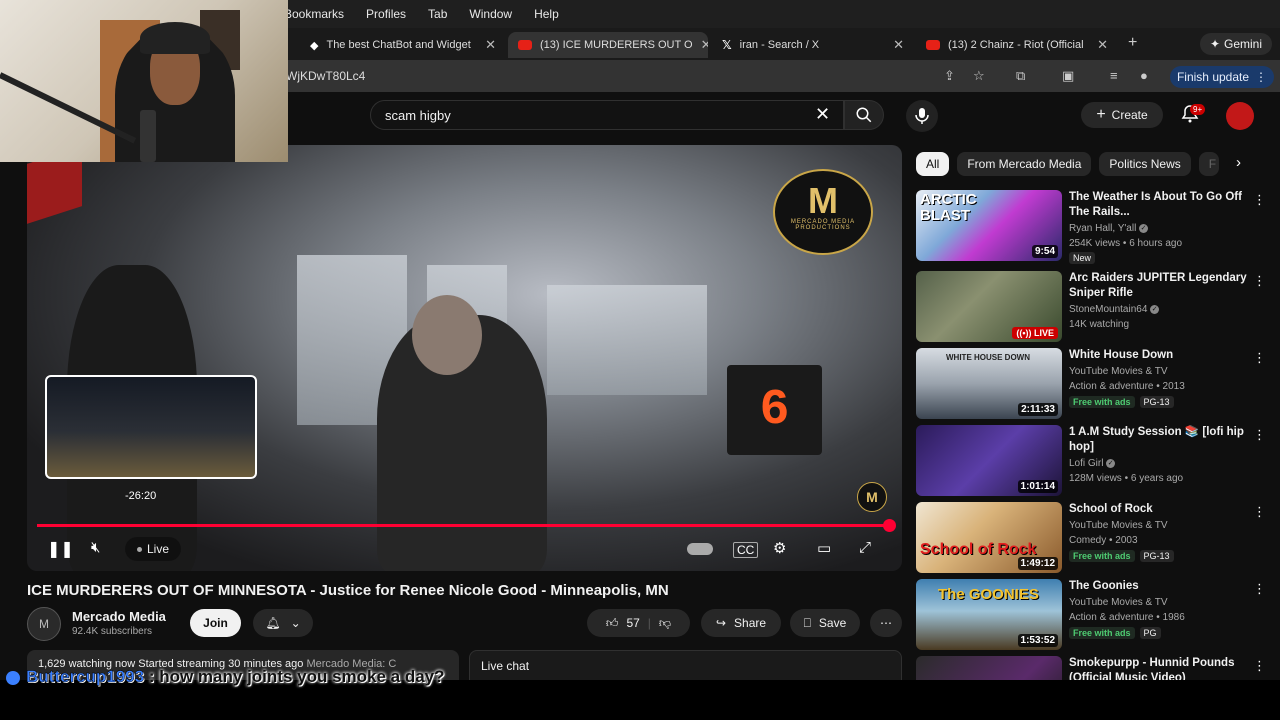  Describe the element at coordinates (685, 665) in the screenshot. I see `live-chat-panel: Live chat` at that location.